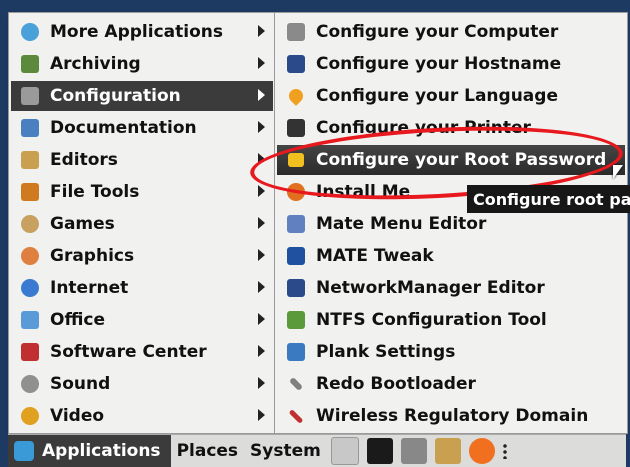  What do you see at coordinates (296, 256) in the screenshot?
I see `tweak-icon` at bounding box center [296, 256].